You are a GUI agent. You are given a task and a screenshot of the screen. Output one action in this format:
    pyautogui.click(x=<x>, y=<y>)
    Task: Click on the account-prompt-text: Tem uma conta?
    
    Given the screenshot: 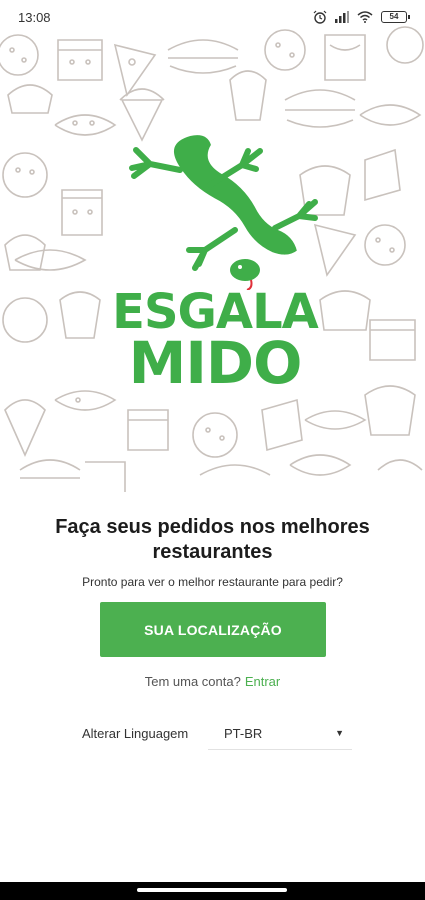 What is the action you would take?
    pyautogui.click(x=192, y=681)
    